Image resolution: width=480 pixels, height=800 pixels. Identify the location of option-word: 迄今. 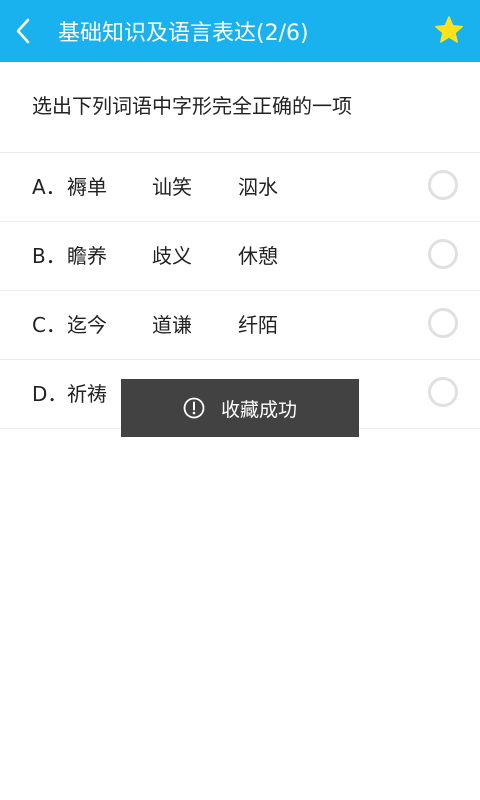
(87, 325).